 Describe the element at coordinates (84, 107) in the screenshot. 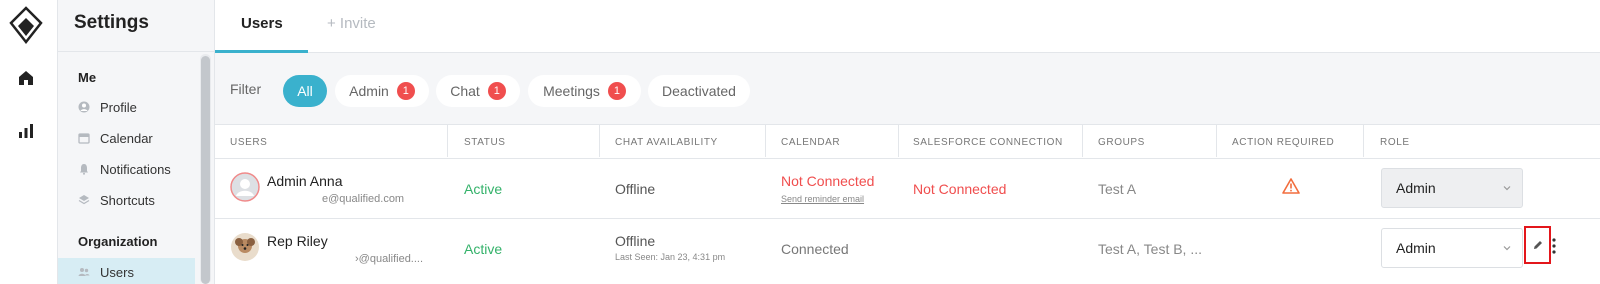

I see `user-circle-icon` at that location.